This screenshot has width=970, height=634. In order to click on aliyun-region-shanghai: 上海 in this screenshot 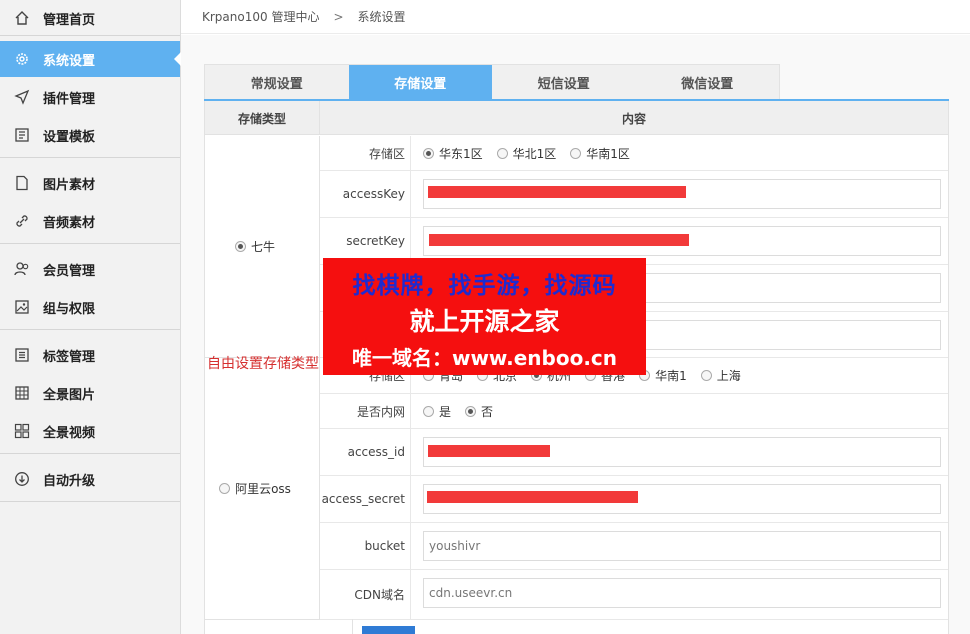, I will do `click(720, 375)`.